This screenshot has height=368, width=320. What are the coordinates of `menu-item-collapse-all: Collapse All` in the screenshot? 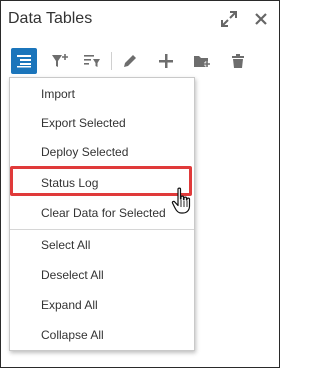 It's located at (102, 335).